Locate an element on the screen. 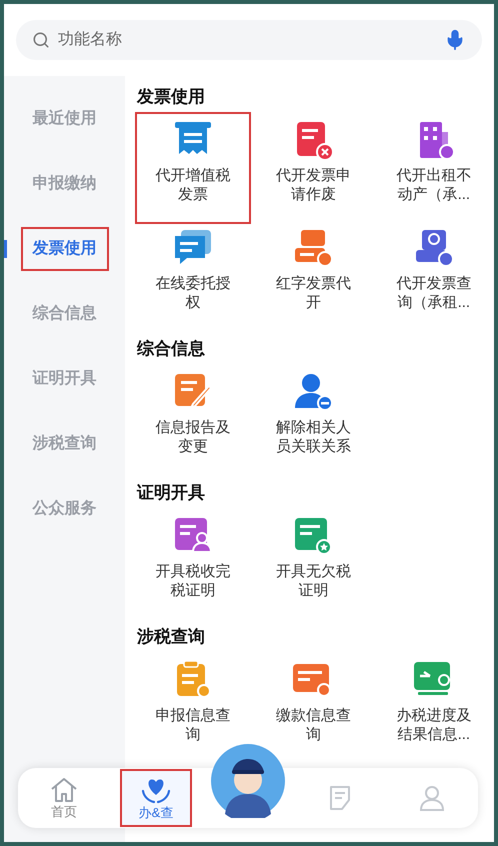 The width and height of the screenshot is (498, 846). item-label: 红字发票代开 is located at coordinates (313, 293).